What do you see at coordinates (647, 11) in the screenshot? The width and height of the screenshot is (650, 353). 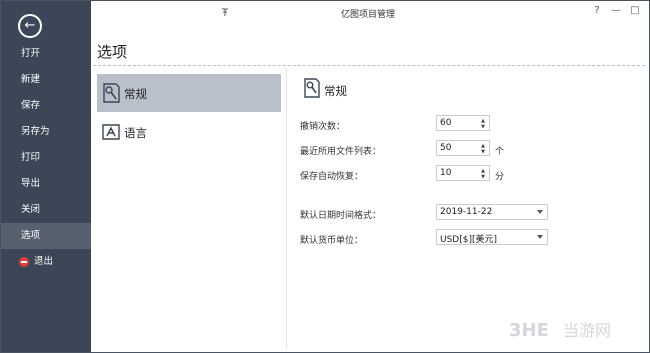 I see `close-icon: ✕` at bounding box center [647, 11].